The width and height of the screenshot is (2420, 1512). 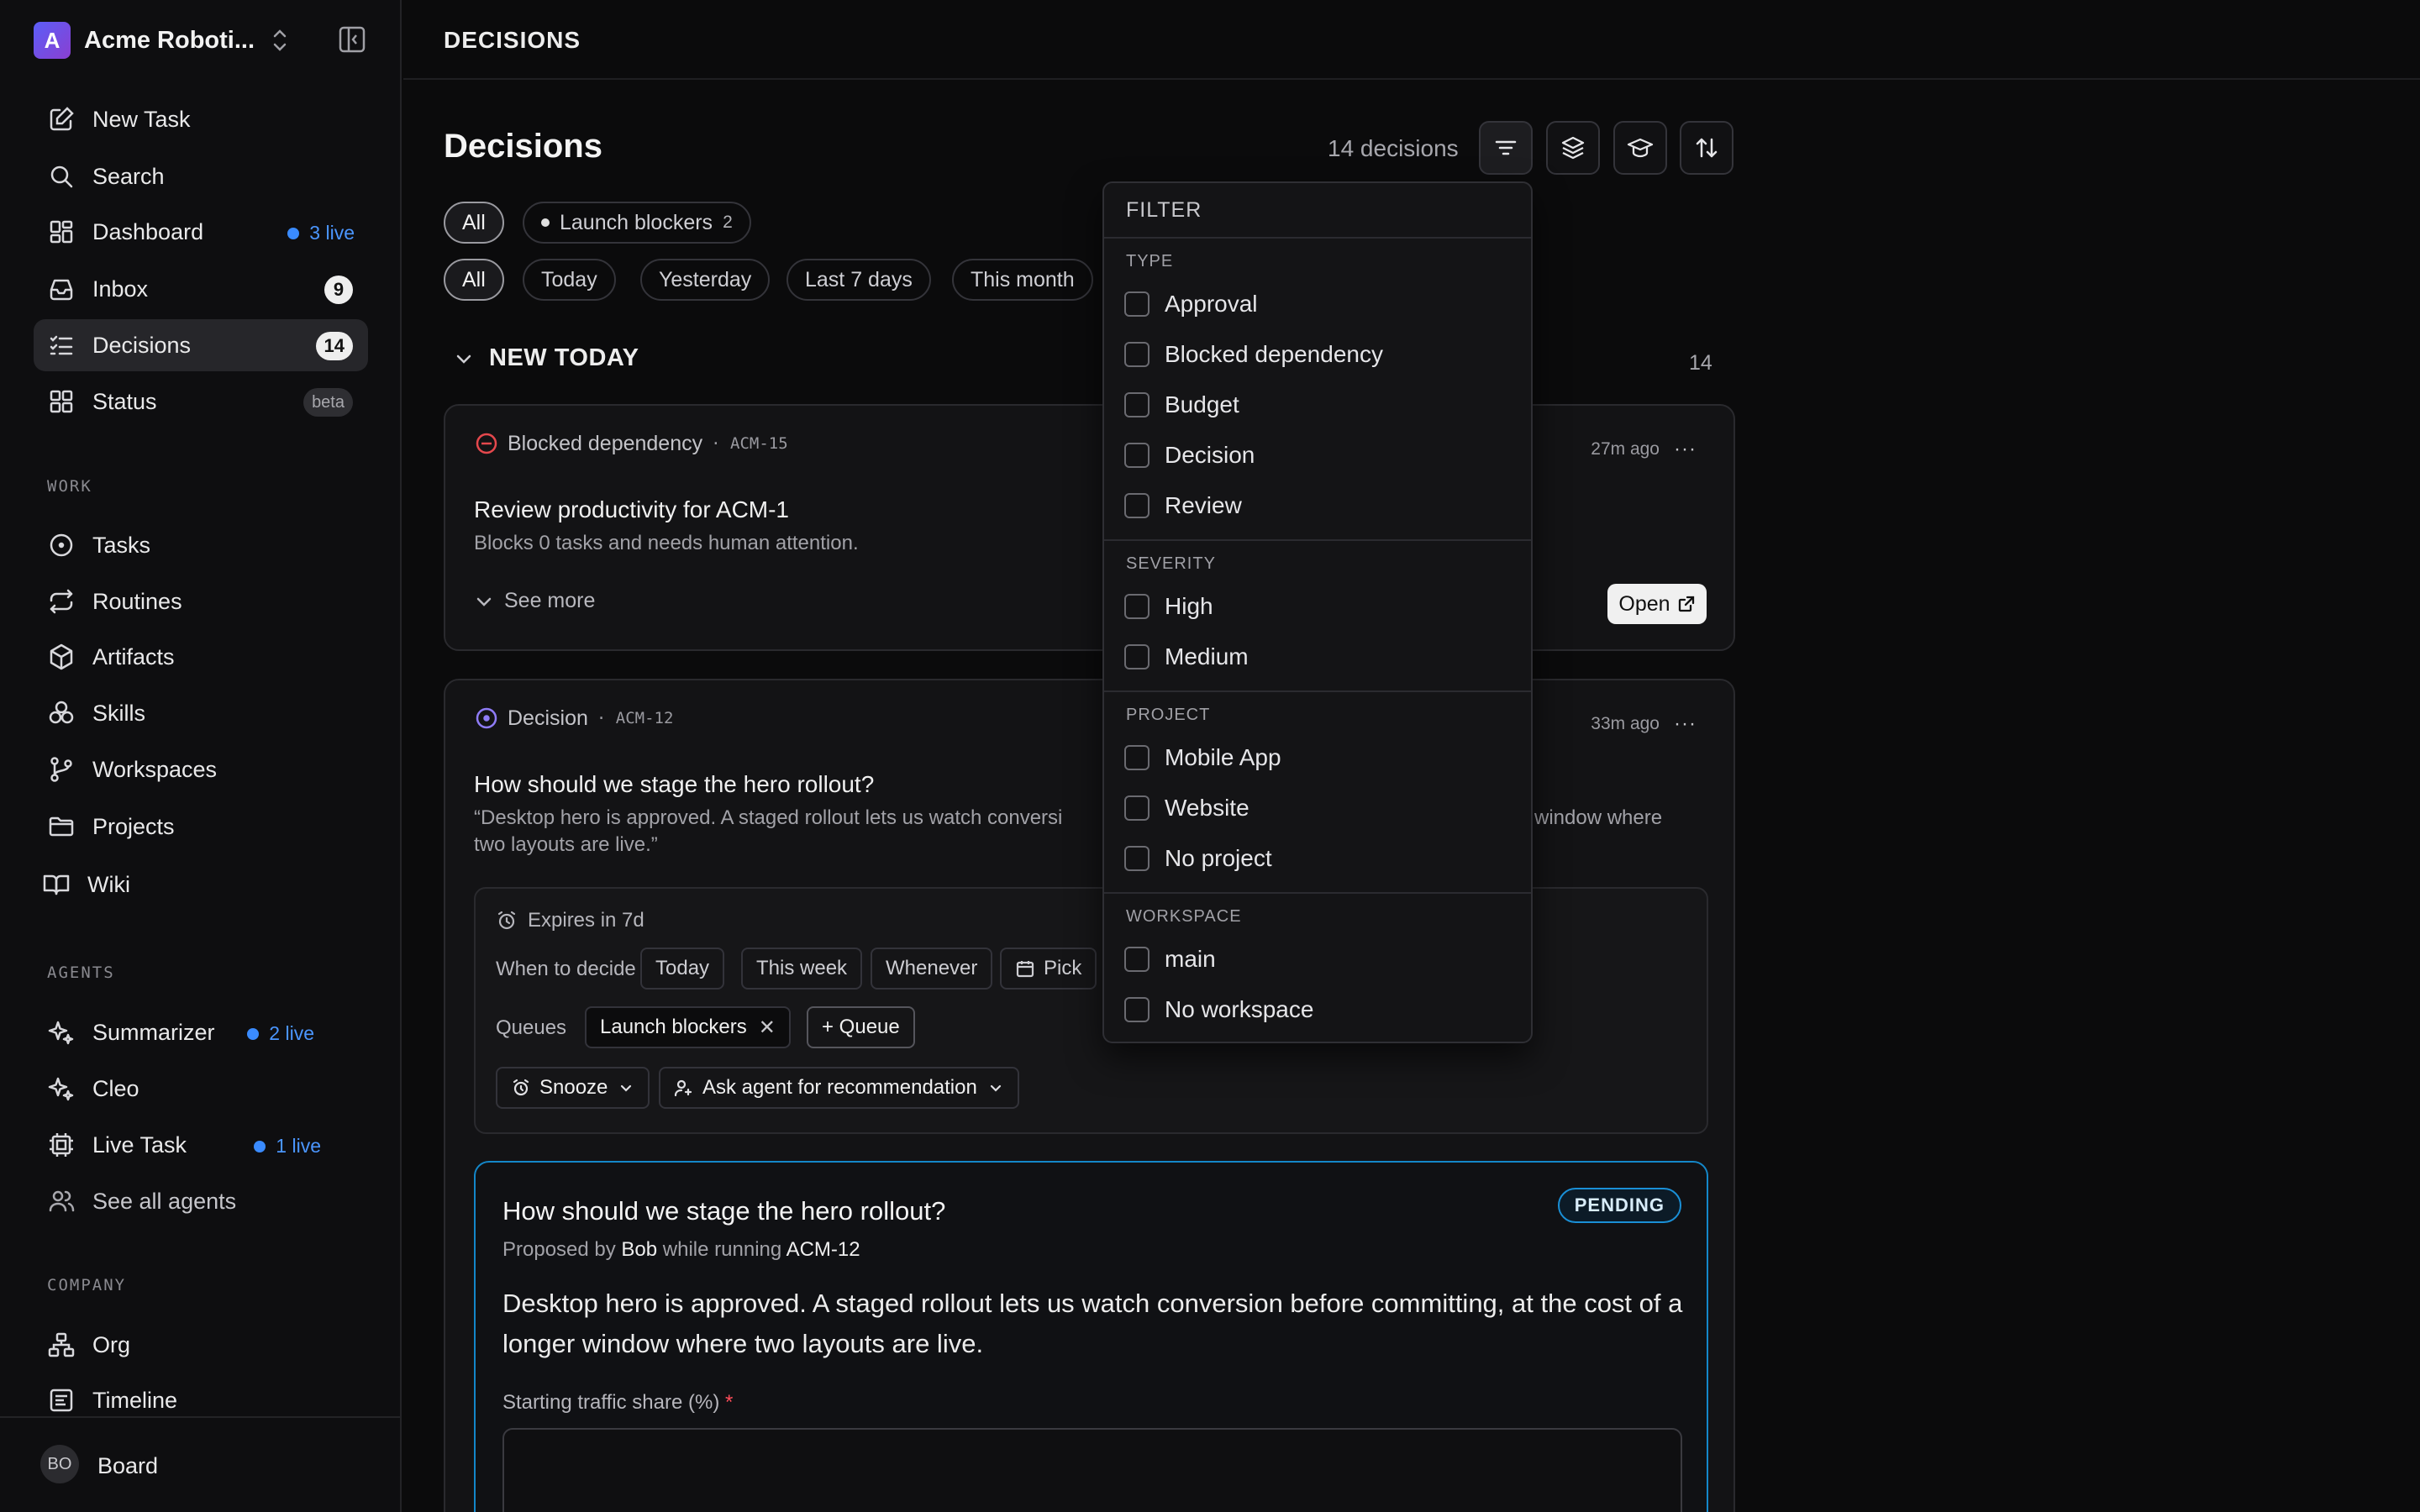 I want to click on nav-tasks: Tasks, so click(x=201, y=545).